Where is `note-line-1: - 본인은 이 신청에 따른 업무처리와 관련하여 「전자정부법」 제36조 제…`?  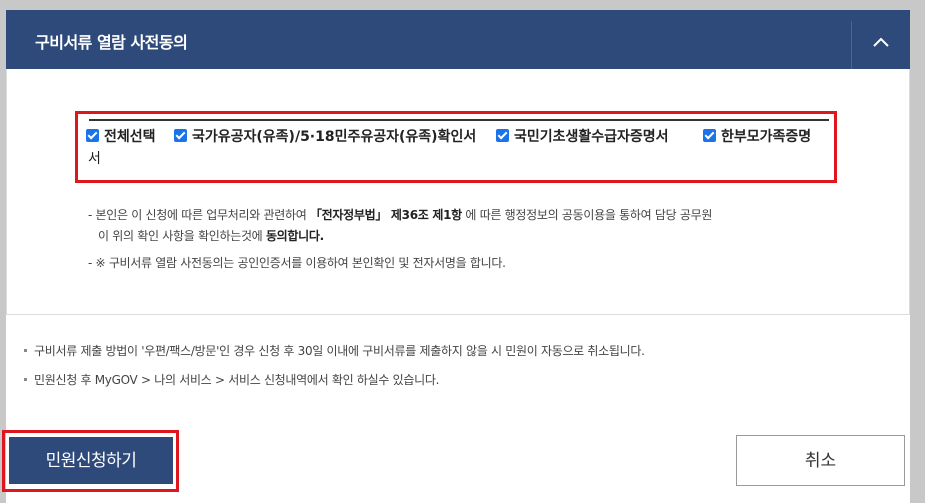 note-line-1: - 본인은 이 신청에 따른 업무처리와 관련하여 「전자정부법」 제36조 제… is located at coordinates (400, 215).